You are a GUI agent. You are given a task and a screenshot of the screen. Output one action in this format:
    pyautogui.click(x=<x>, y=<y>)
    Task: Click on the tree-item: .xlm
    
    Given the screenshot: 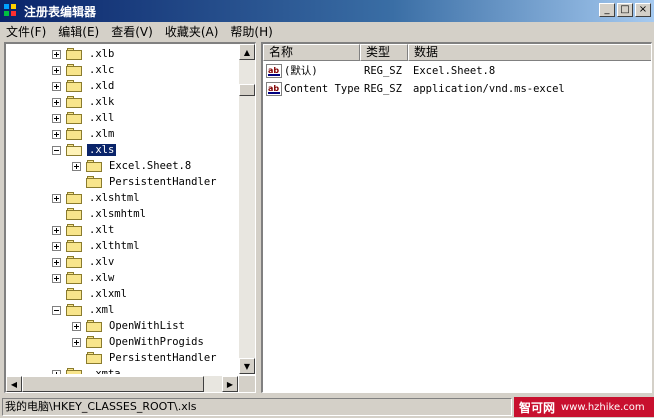 What is the action you would take?
    pyautogui.click(x=84, y=134)
    